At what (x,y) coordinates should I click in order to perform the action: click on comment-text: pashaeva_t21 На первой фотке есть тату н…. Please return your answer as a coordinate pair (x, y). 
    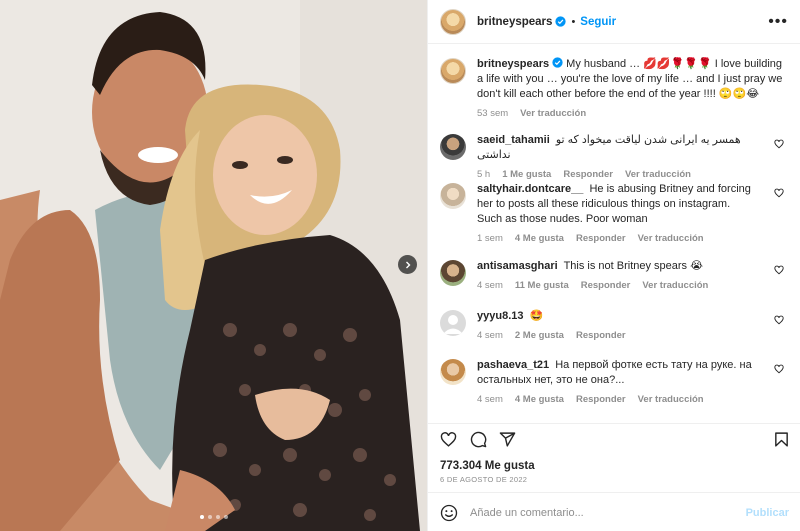
    Looking at the image, I should click on (617, 373).